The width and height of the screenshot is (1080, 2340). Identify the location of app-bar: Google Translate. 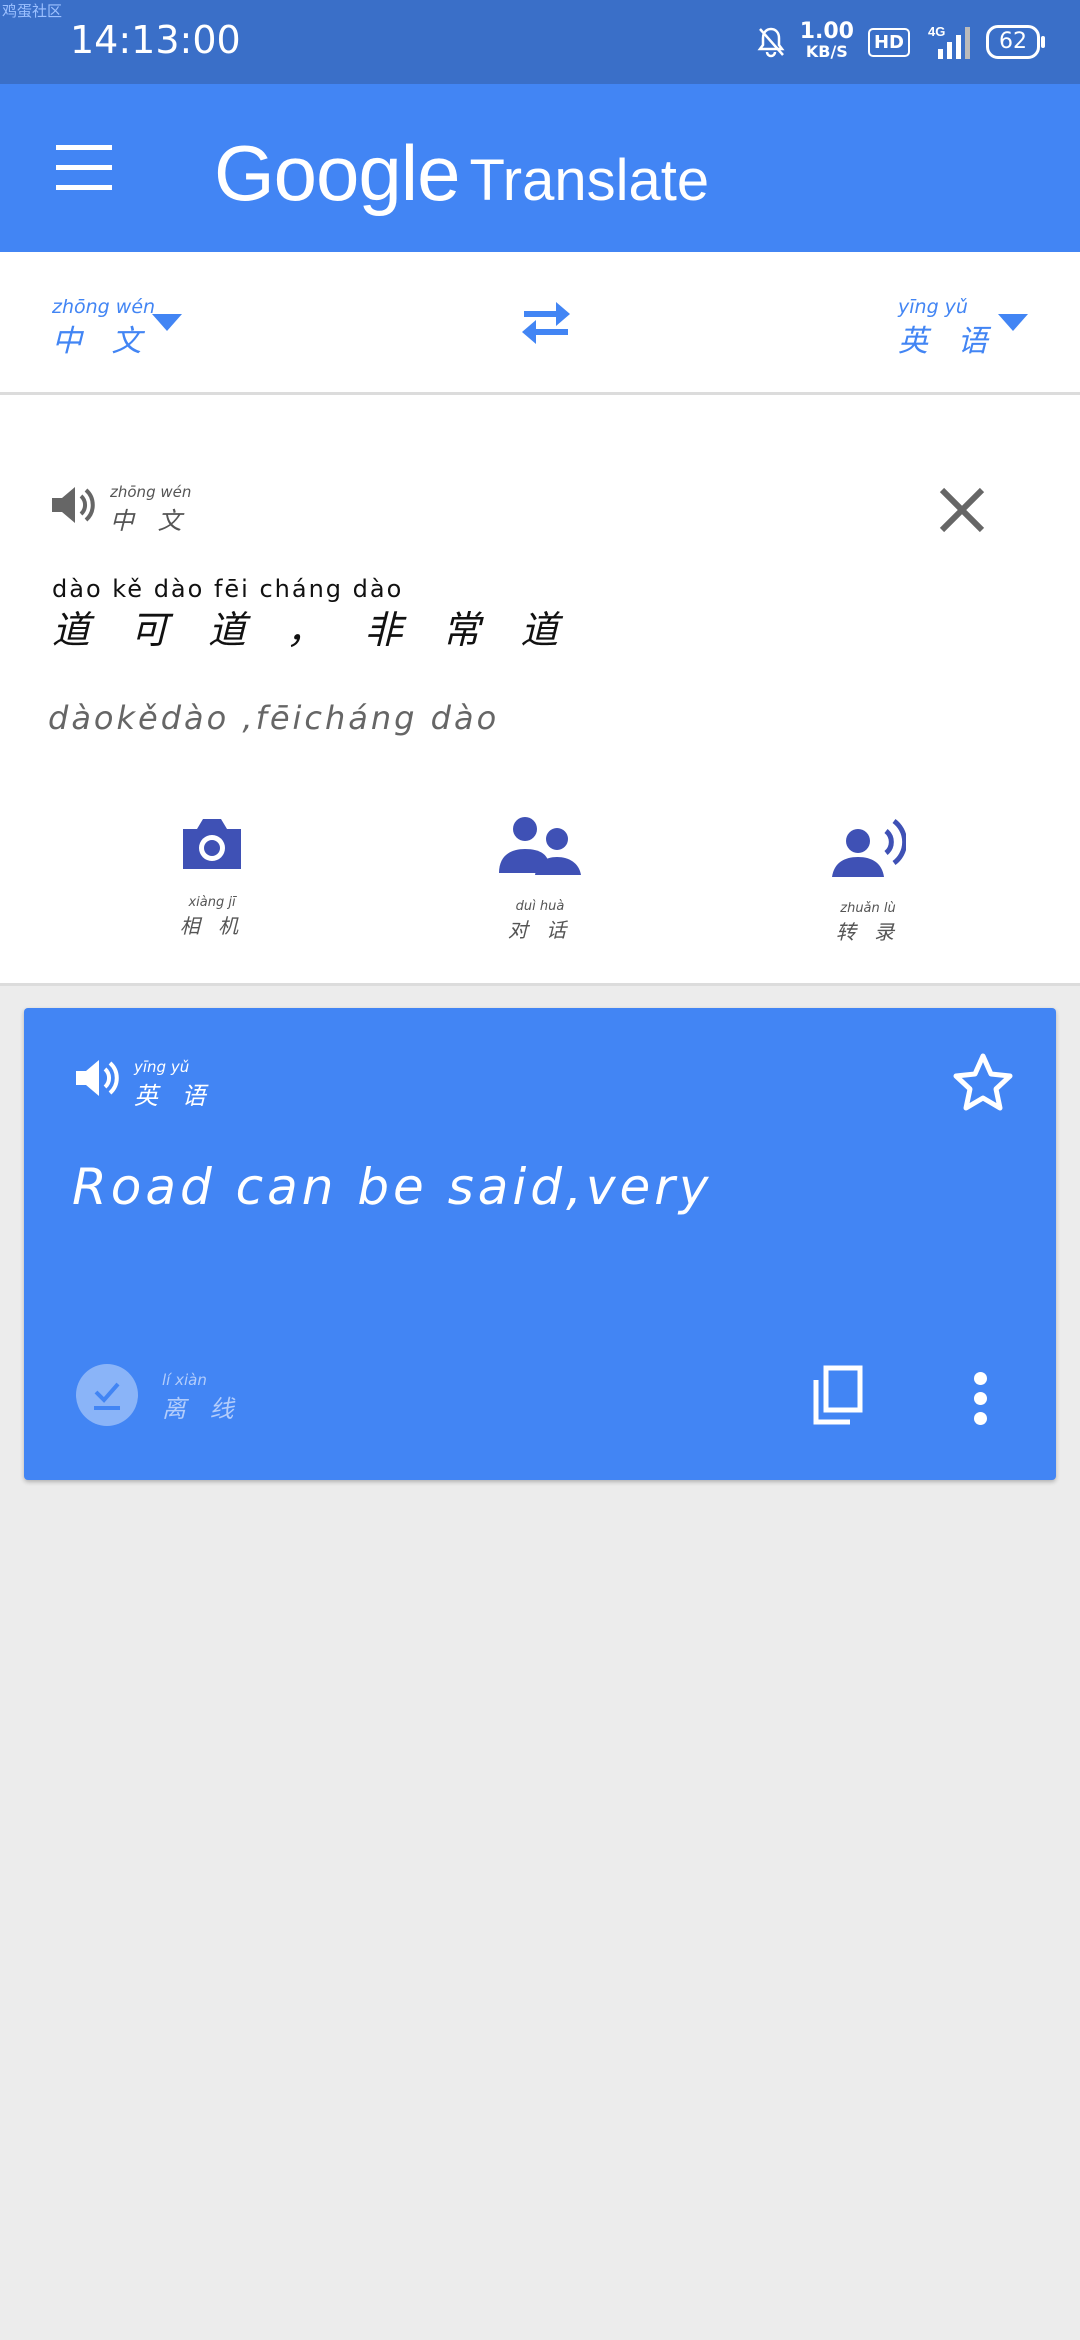
(540, 168).